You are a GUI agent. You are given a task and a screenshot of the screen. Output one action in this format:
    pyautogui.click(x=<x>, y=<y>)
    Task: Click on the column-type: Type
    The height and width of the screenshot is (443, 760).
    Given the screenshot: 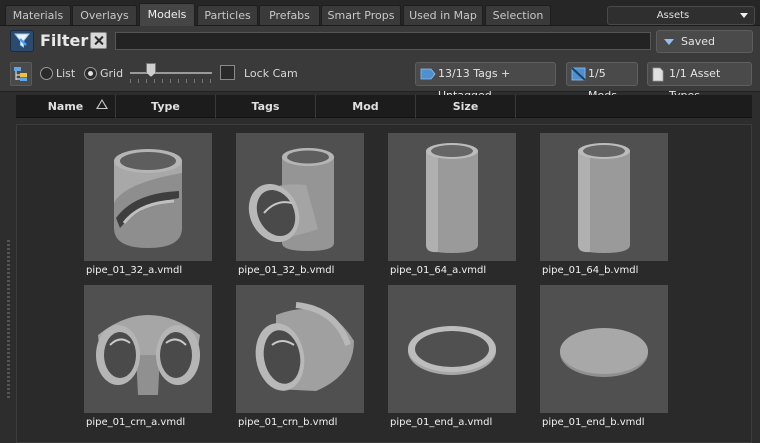 What is the action you would take?
    pyautogui.click(x=166, y=106)
    